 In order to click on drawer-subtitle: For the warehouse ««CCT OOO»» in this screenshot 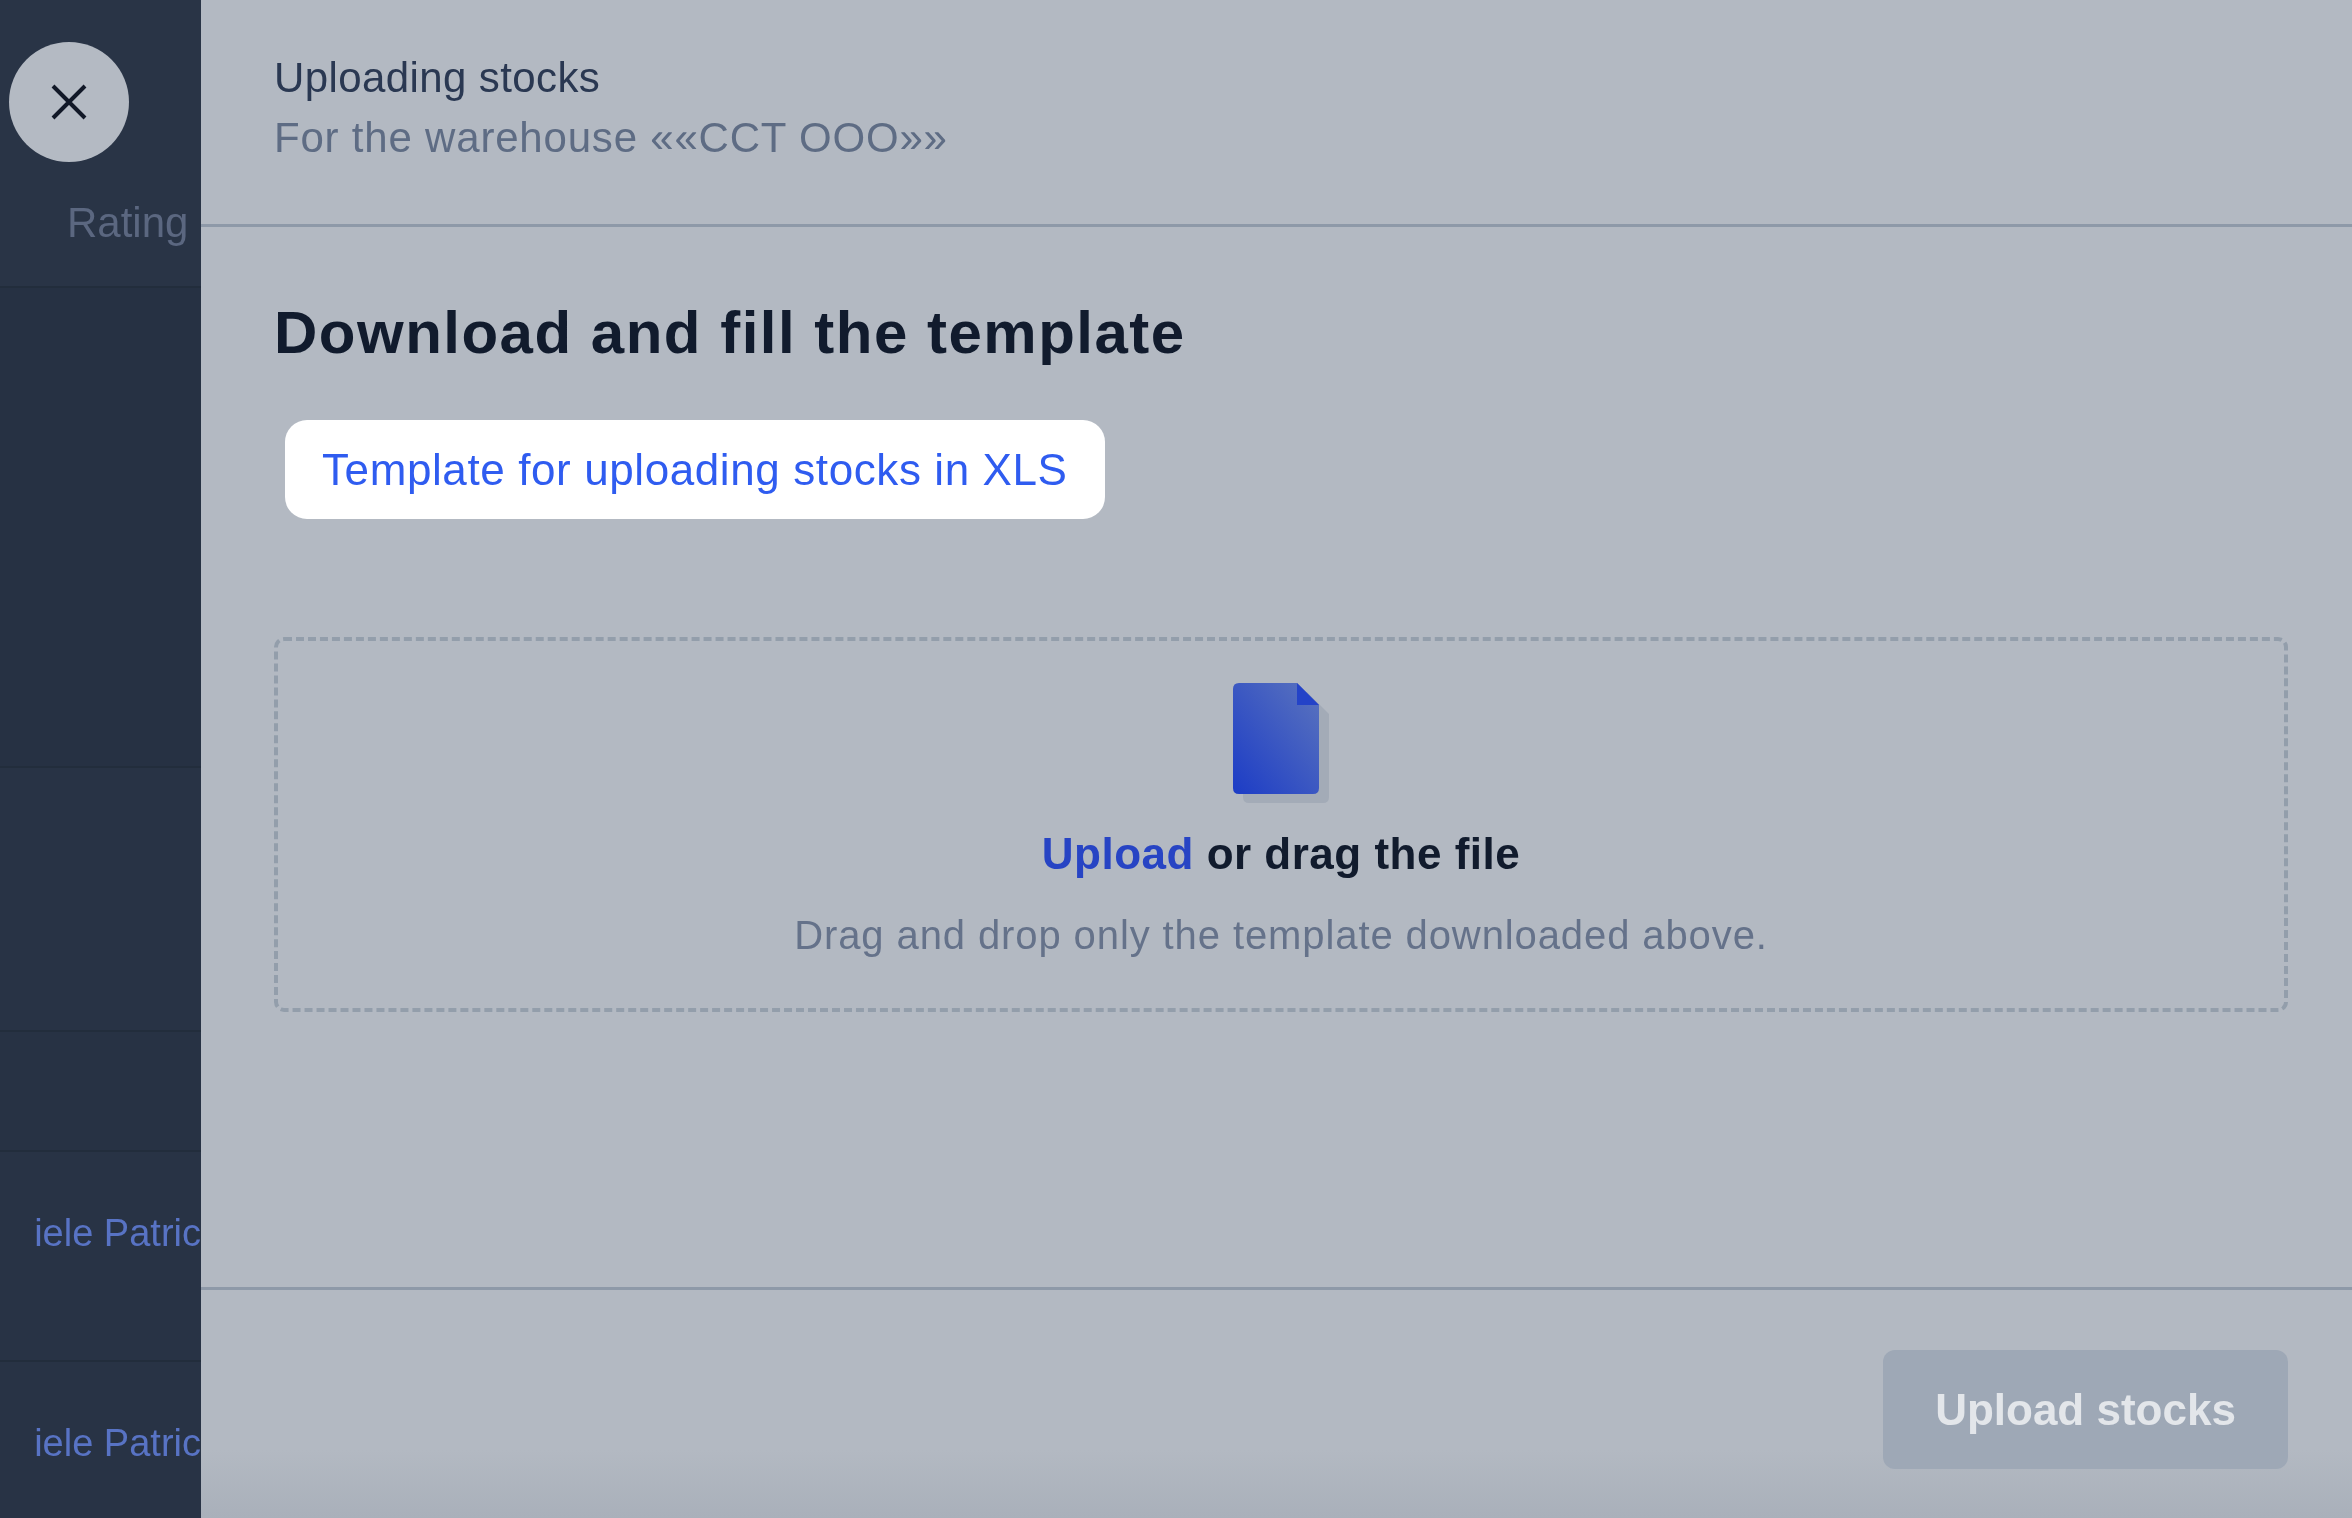, I will do `click(611, 138)`.